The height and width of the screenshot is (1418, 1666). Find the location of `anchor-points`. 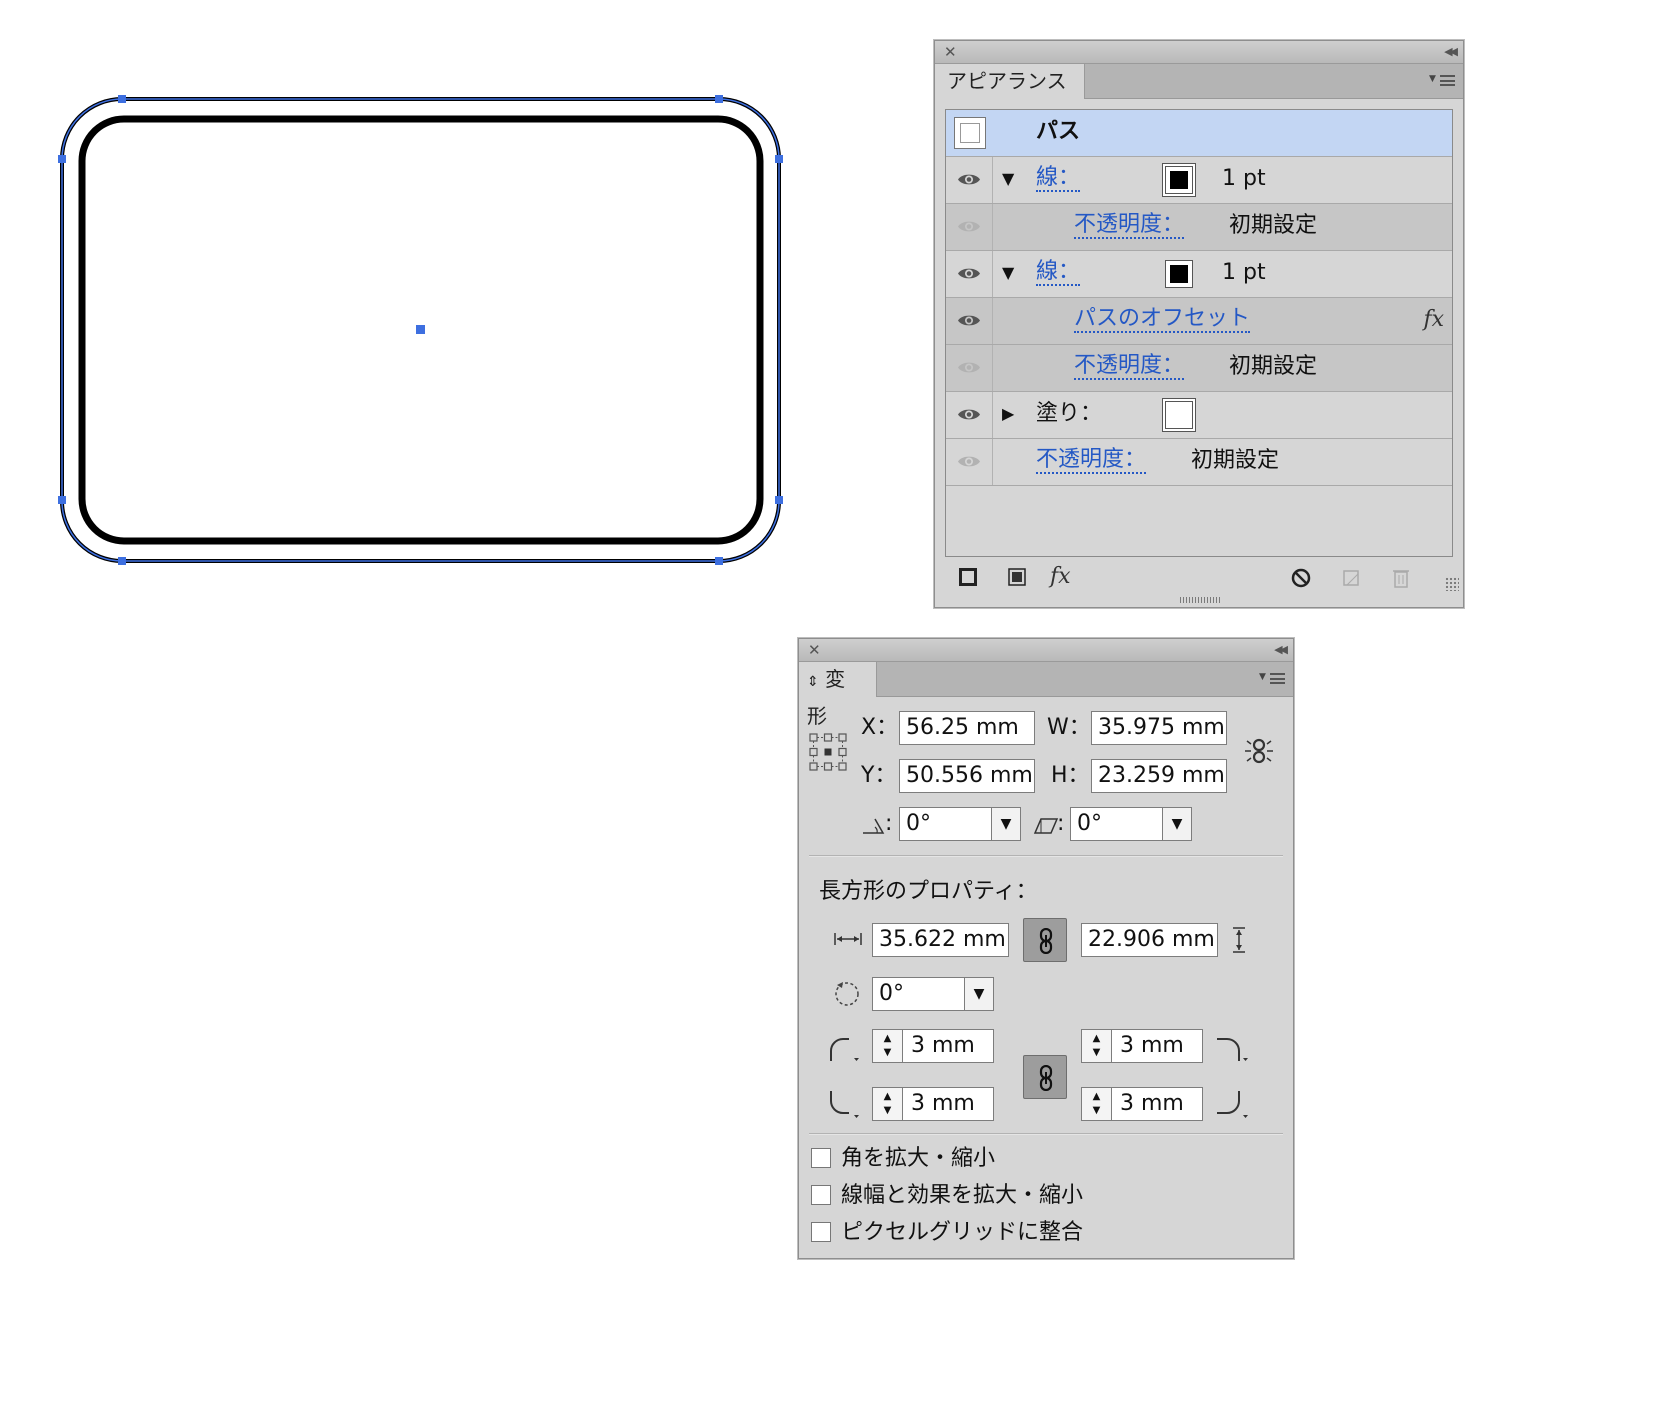

anchor-points is located at coordinates (420, 330).